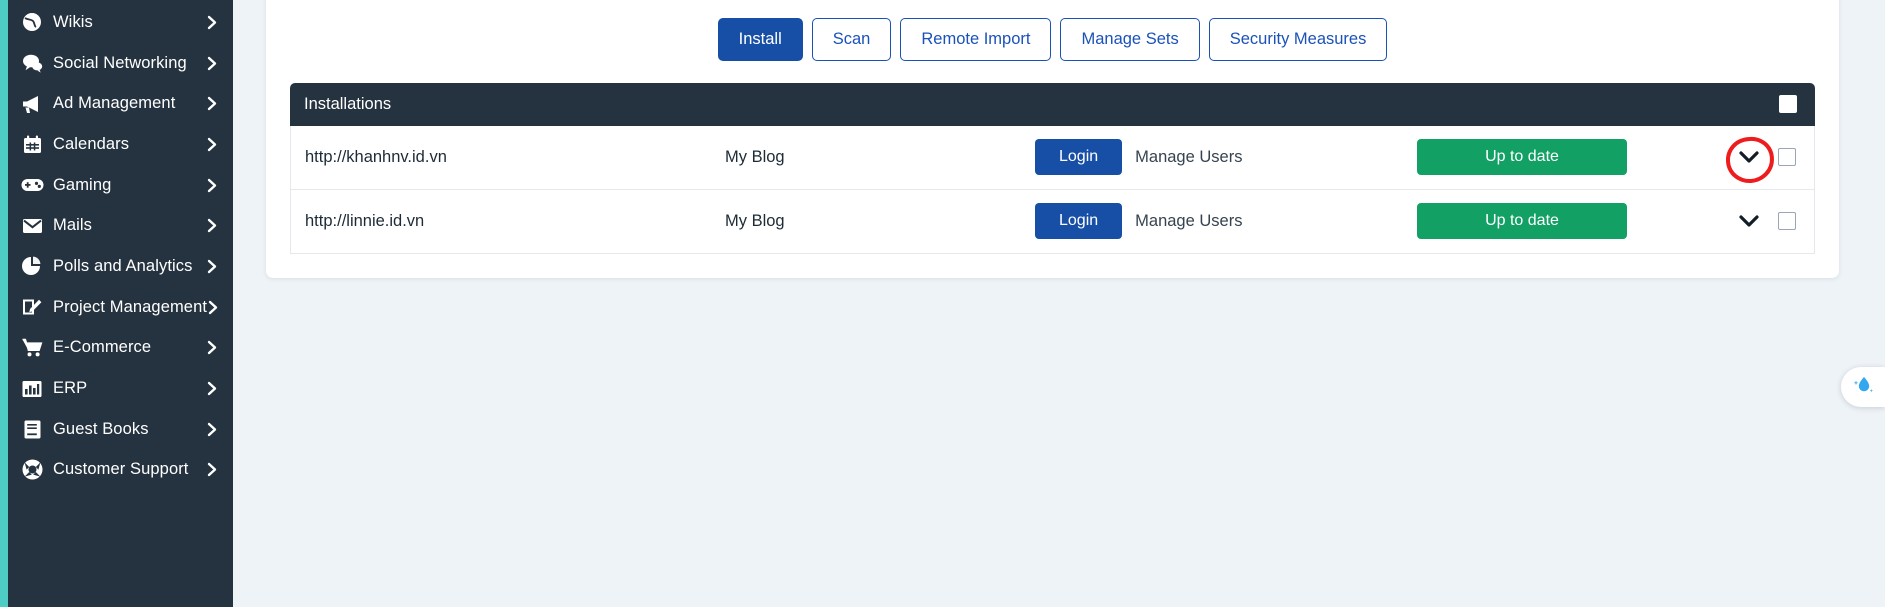  Describe the element at coordinates (32, 307) in the screenshot. I see `edit-square-icon` at that location.